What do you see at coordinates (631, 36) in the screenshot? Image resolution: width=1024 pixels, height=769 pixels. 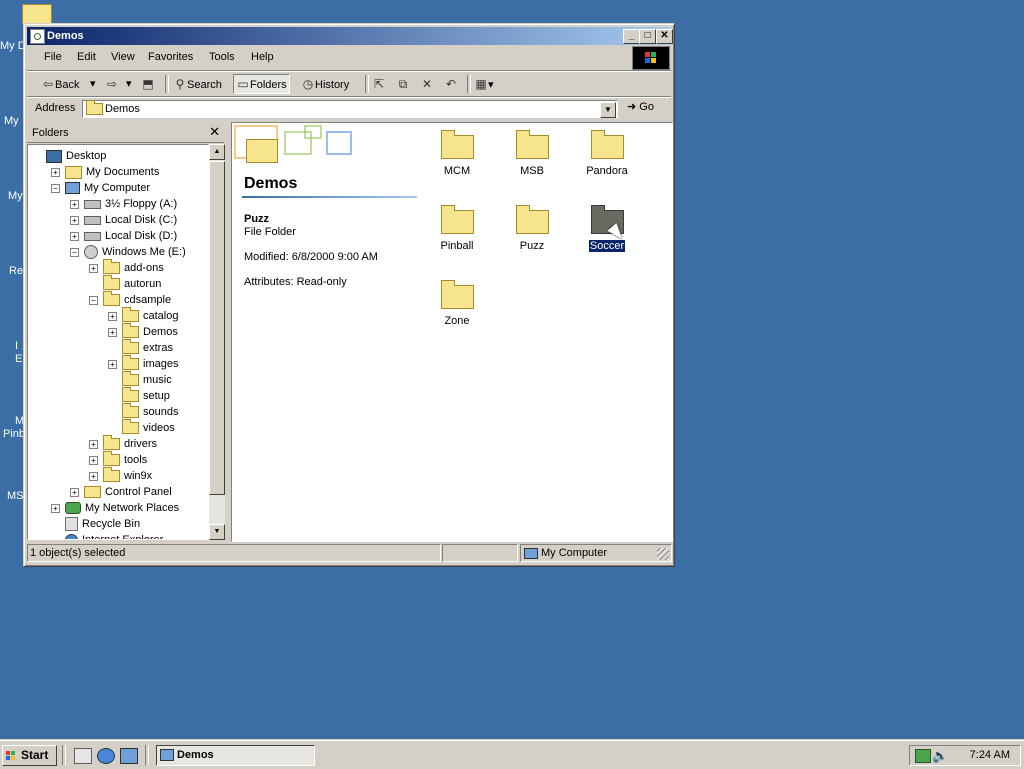 I see `minimize-button: _` at bounding box center [631, 36].